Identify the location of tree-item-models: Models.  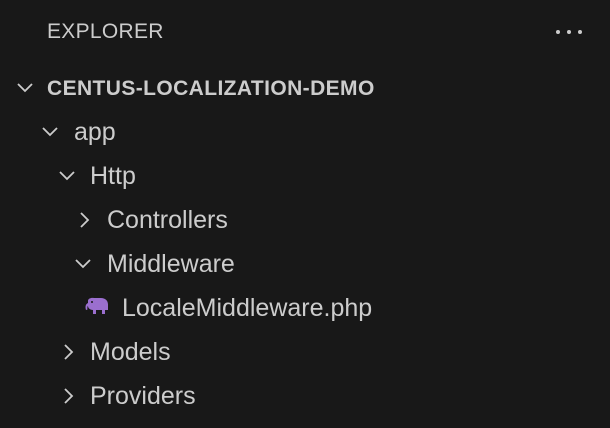
(305, 352).